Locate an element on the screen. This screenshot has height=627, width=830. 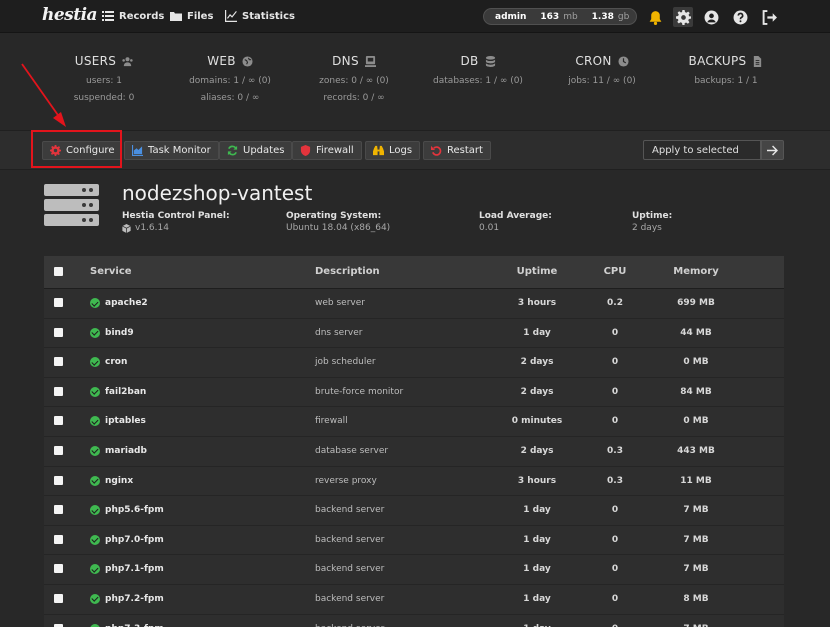
service-name: cron is located at coordinates (116, 362).